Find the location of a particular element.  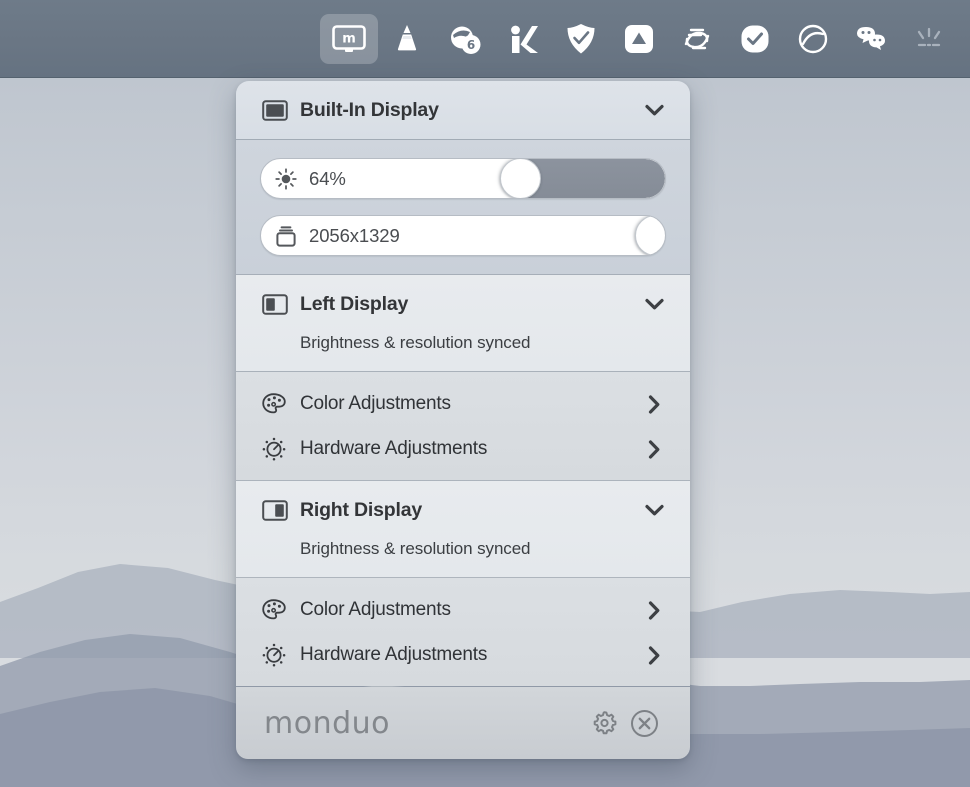

wechat-icon is located at coordinates (871, 39).